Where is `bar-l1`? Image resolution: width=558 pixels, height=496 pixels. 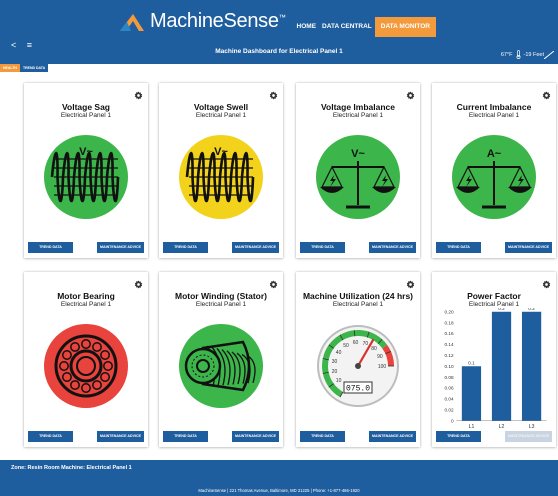
bar-l1 is located at coordinates (471, 393).